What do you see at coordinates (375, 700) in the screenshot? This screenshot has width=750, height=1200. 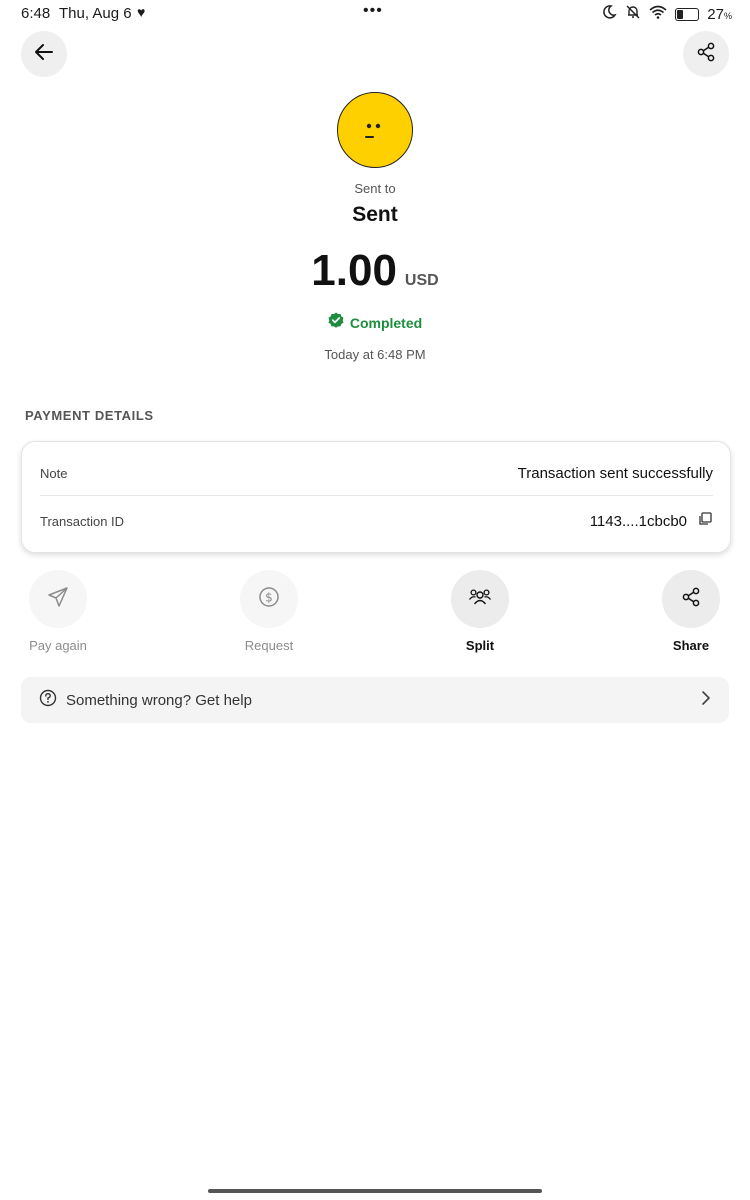 I see `get-help-row: Something wrong? Get help` at bounding box center [375, 700].